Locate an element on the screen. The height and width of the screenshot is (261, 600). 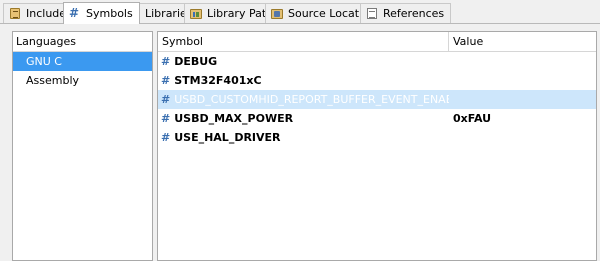
includes-icon is located at coordinates (15, 13).